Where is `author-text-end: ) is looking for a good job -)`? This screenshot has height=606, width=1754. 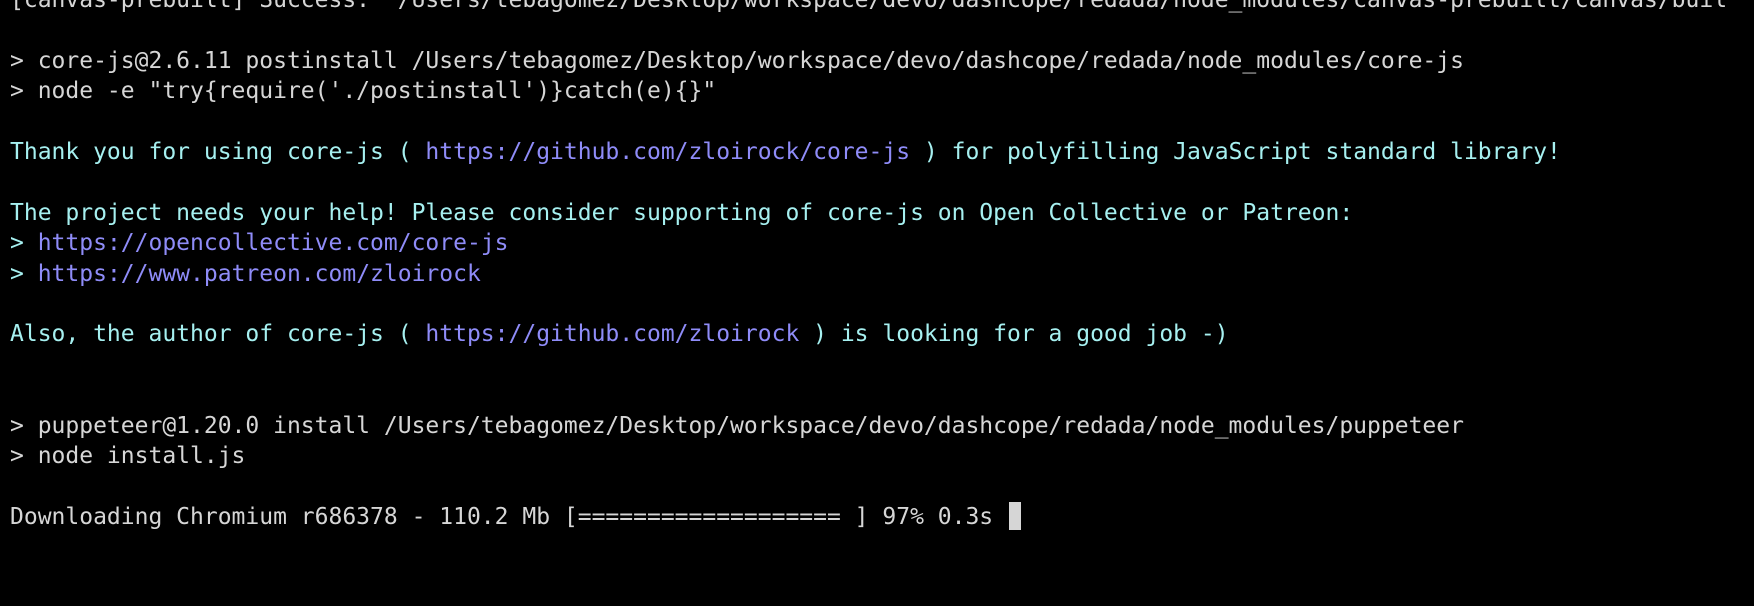 author-text-end: ) is looking for a good job -) is located at coordinates (1014, 334).